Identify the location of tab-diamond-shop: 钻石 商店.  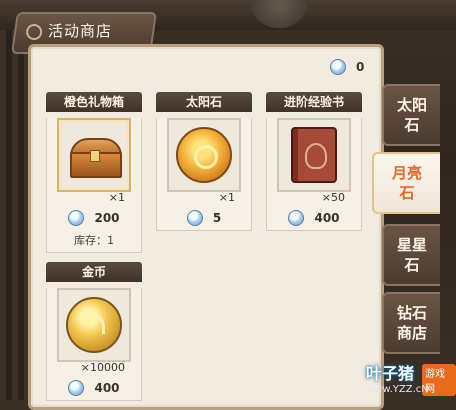
(411, 323).